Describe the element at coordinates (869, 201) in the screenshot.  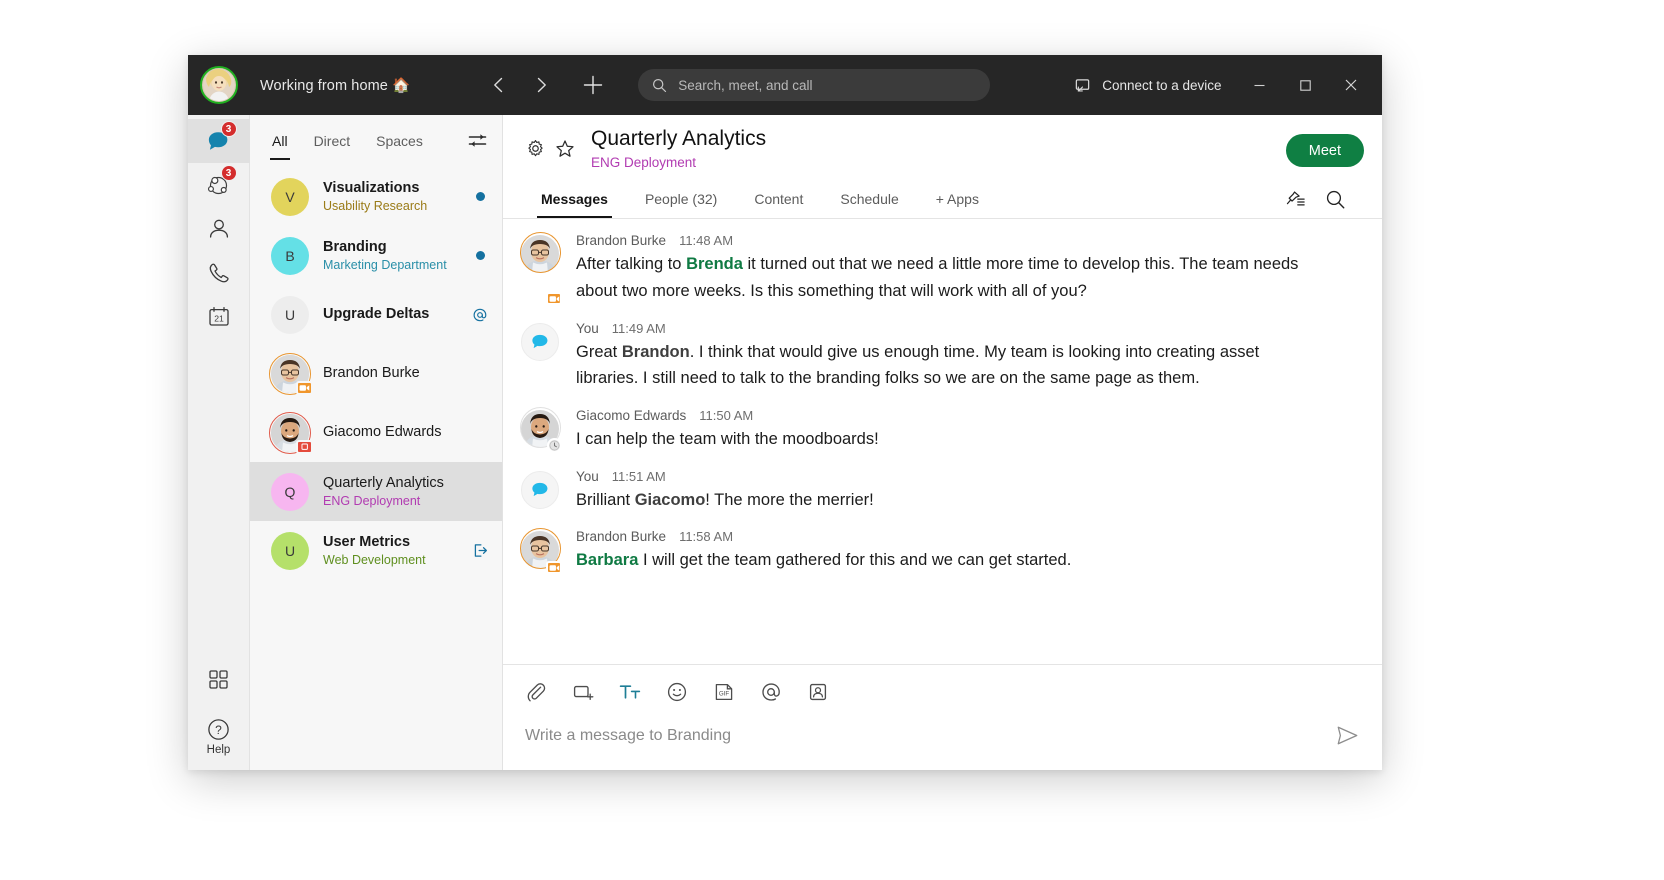
I see `tab-schedule: Schedule` at that location.